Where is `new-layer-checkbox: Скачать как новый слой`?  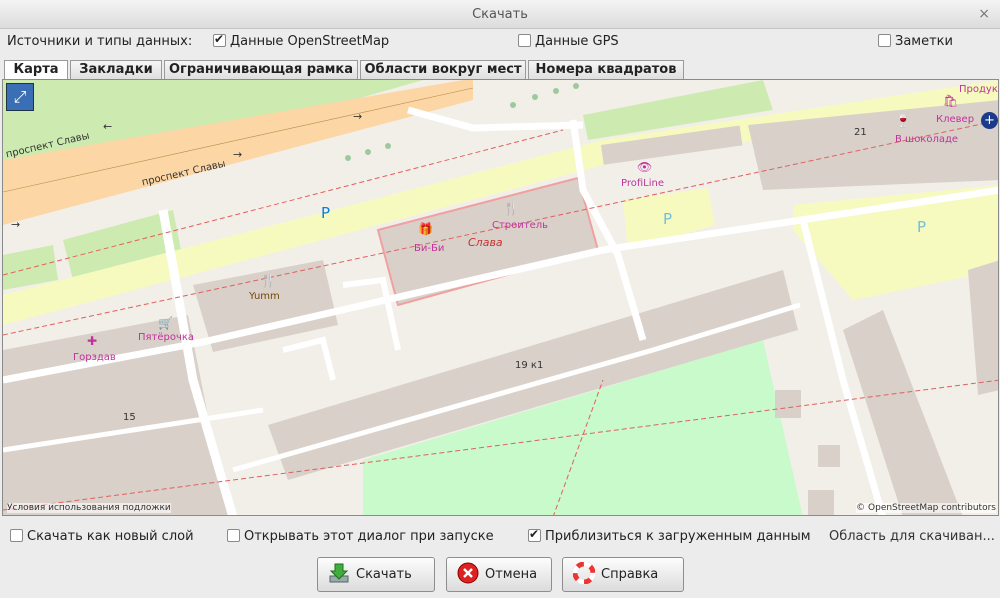 new-layer-checkbox: Скачать как новый слой is located at coordinates (102, 536).